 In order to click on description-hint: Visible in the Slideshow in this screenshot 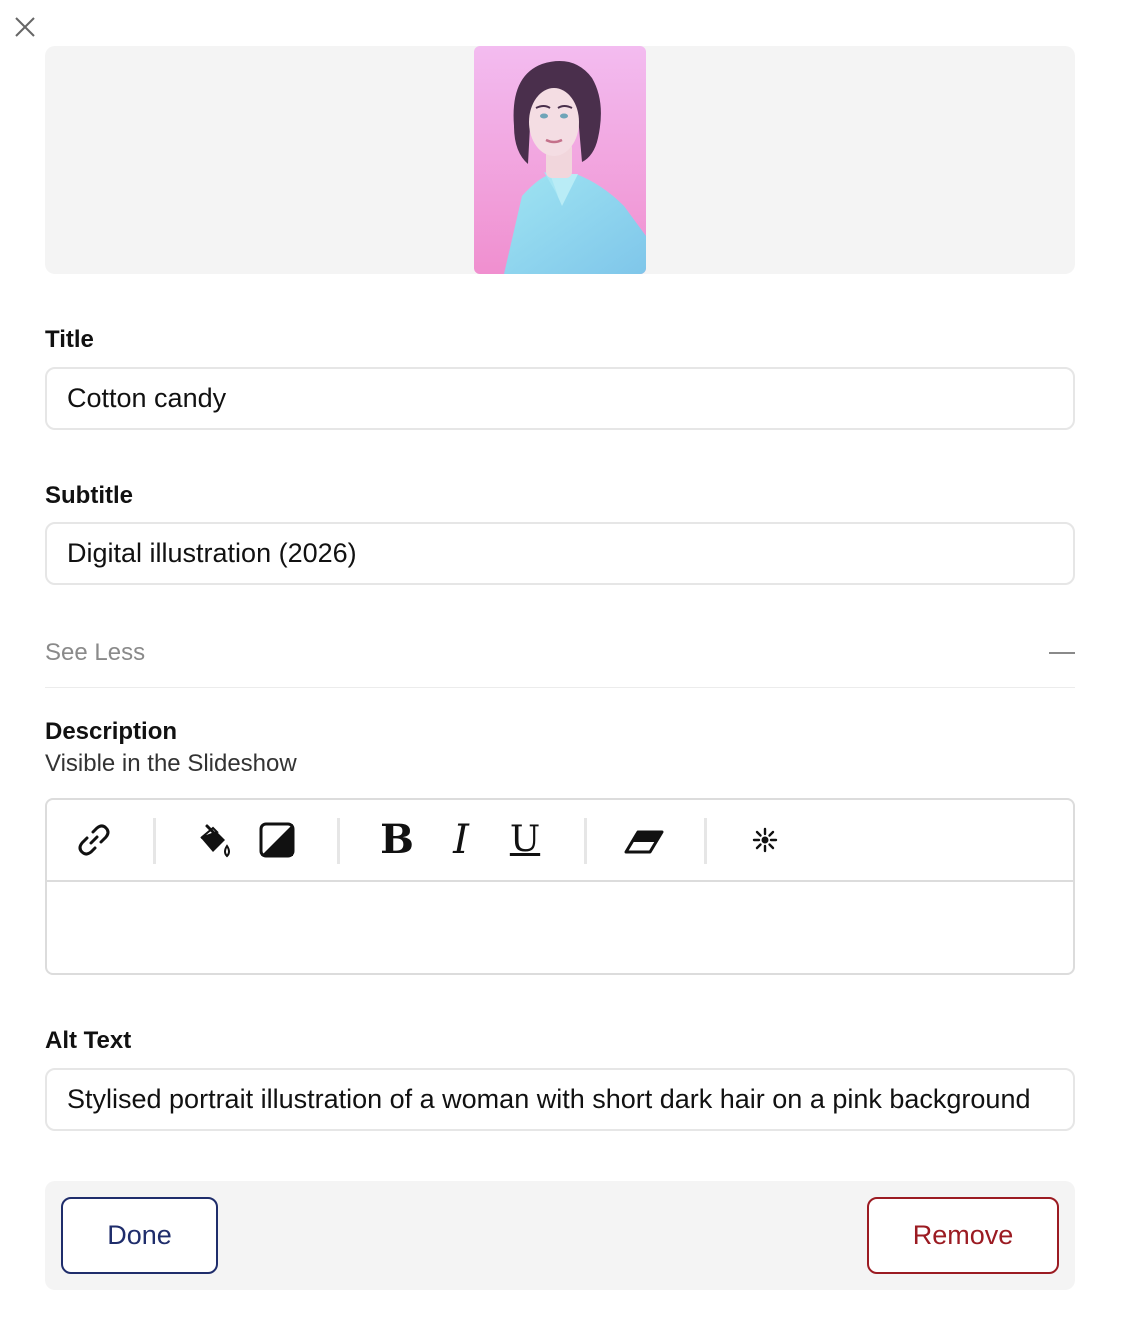, I will do `click(171, 763)`.